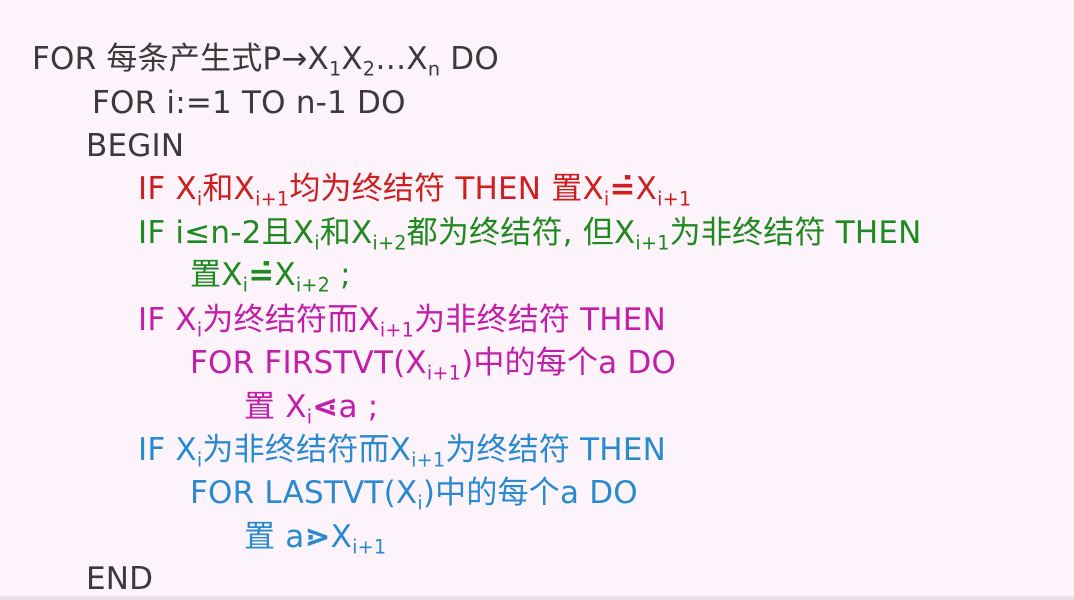  What do you see at coordinates (555, 450) in the screenshot?
I see `line-text: 为终结符 THEN` at bounding box center [555, 450].